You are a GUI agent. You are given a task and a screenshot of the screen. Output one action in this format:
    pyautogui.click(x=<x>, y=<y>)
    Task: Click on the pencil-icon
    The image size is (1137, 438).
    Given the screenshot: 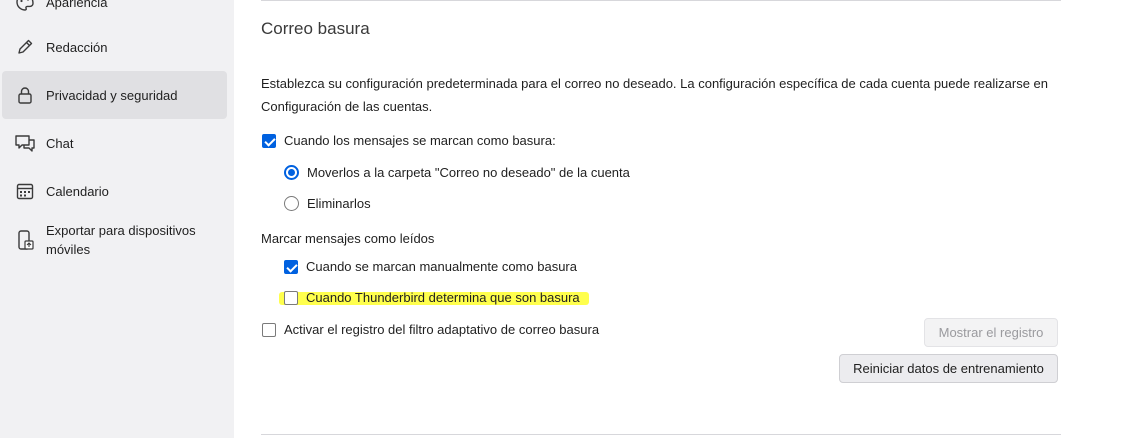 What is the action you would take?
    pyautogui.click(x=25, y=47)
    